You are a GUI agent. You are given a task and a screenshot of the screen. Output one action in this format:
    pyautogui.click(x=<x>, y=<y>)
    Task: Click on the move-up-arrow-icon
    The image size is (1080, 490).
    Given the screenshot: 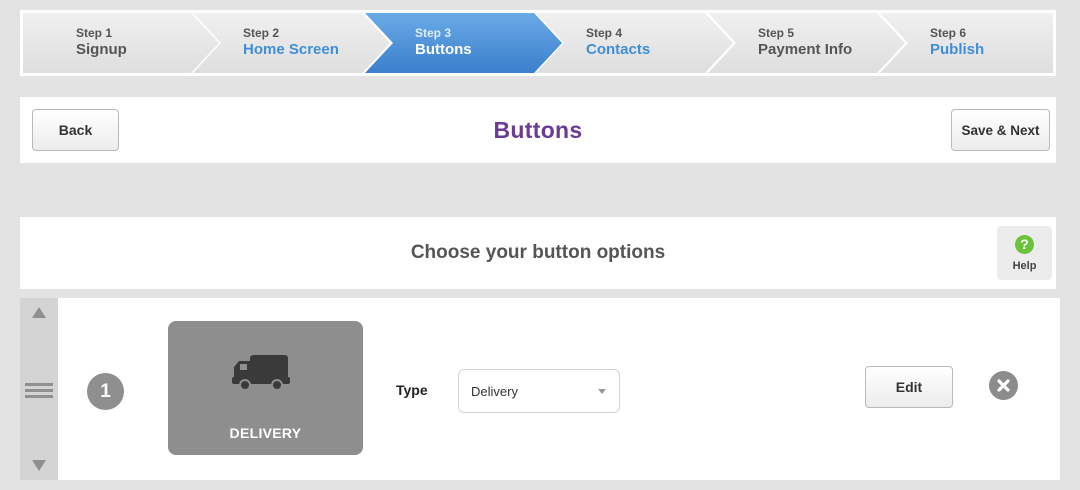 What is the action you would take?
    pyautogui.click(x=39, y=312)
    